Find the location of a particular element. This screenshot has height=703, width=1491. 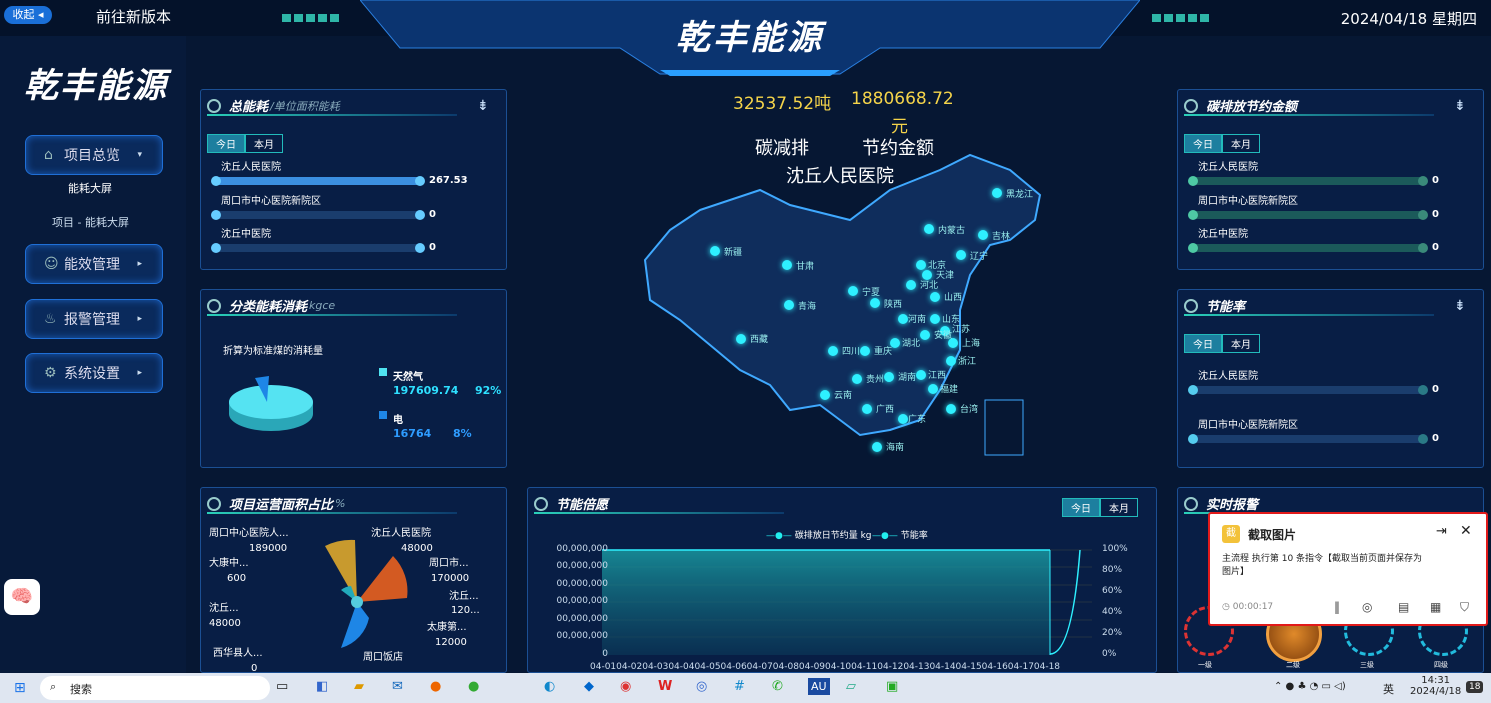

carbon-value: 32537.52吨 is located at coordinates (782, 104).